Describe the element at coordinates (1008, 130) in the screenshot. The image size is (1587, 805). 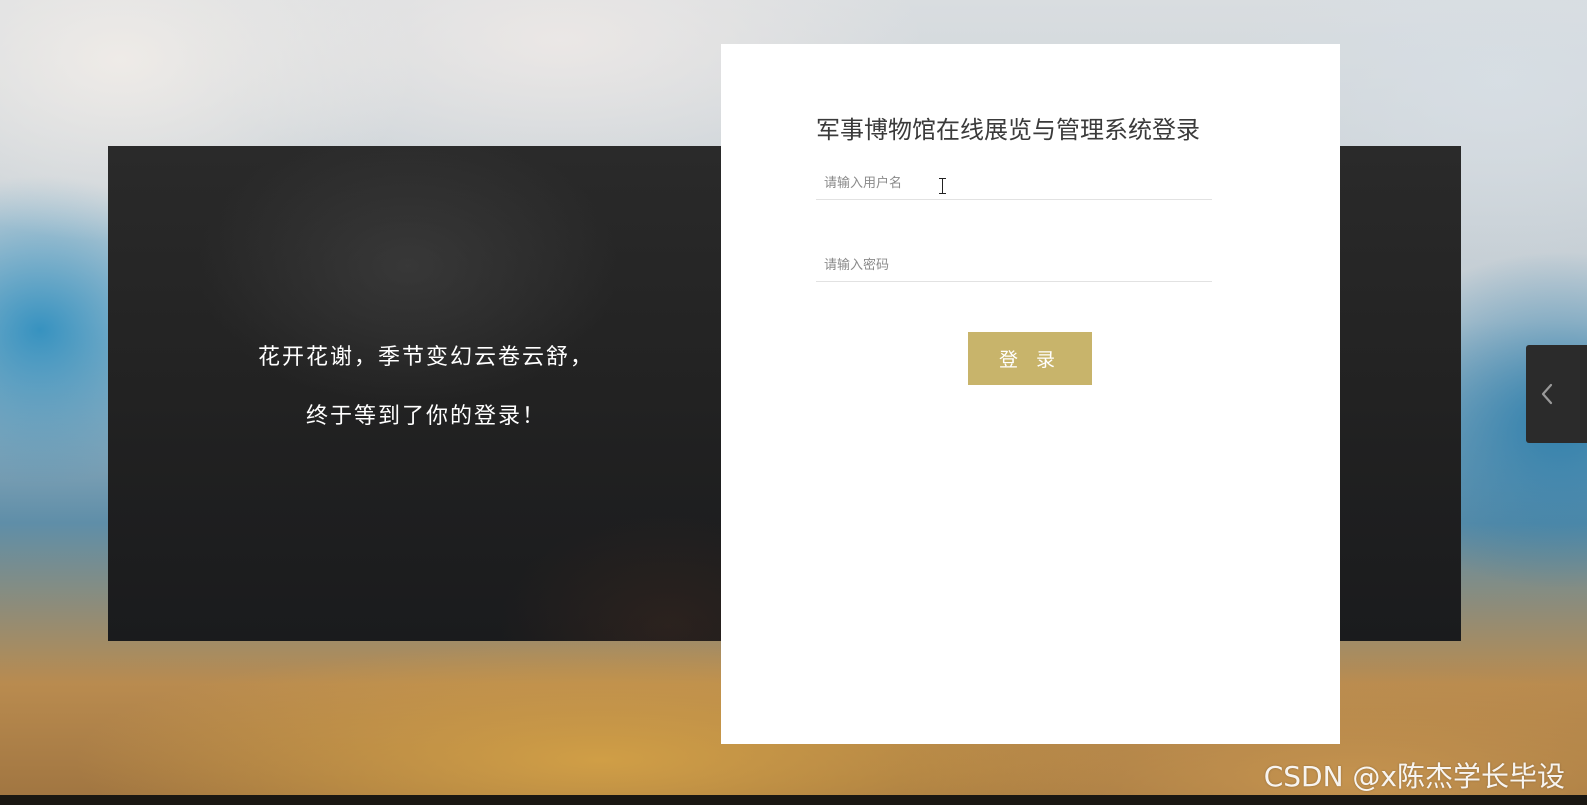
I see `login-title: 军事博物馆在线展览与管理系统登录` at that location.